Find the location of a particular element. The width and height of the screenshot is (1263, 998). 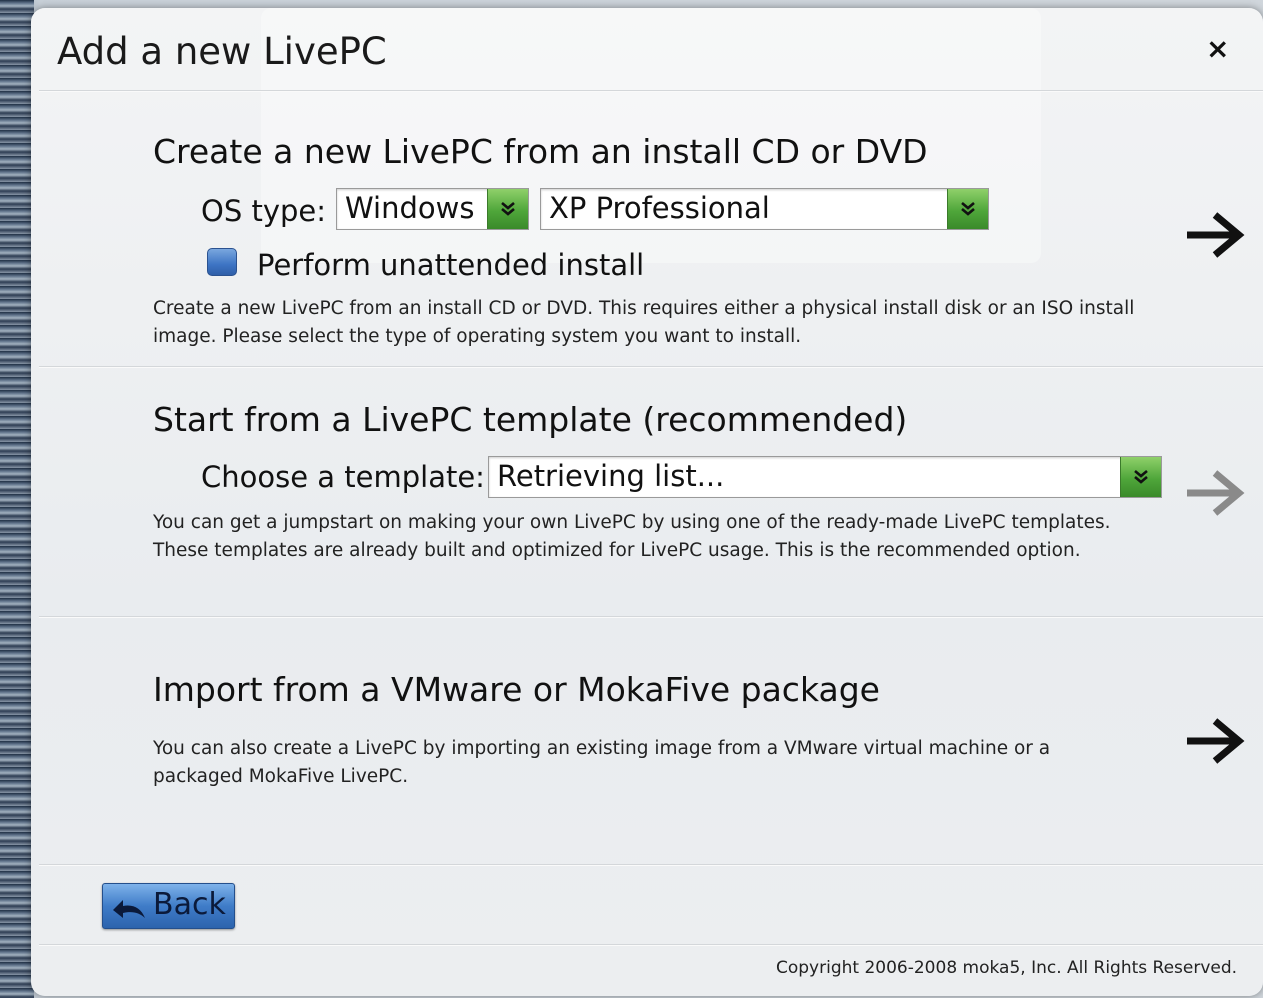

choose-template-label: Choose a template: is located at coordinates (343, 477).